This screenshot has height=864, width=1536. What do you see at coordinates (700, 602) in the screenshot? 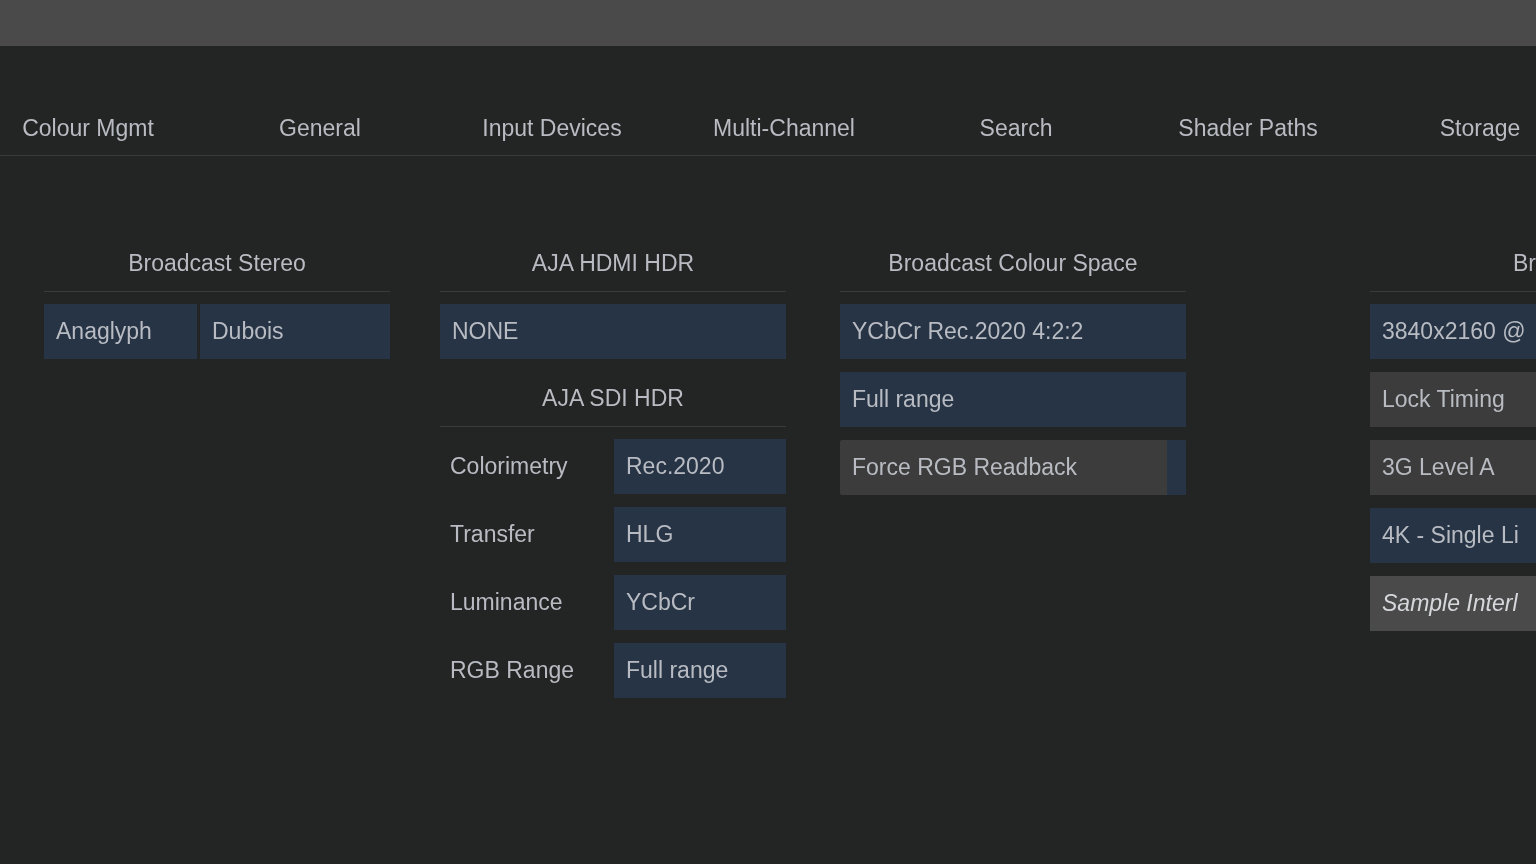
I see `dropdown: YCbCr` at bounding box center [700, 602].